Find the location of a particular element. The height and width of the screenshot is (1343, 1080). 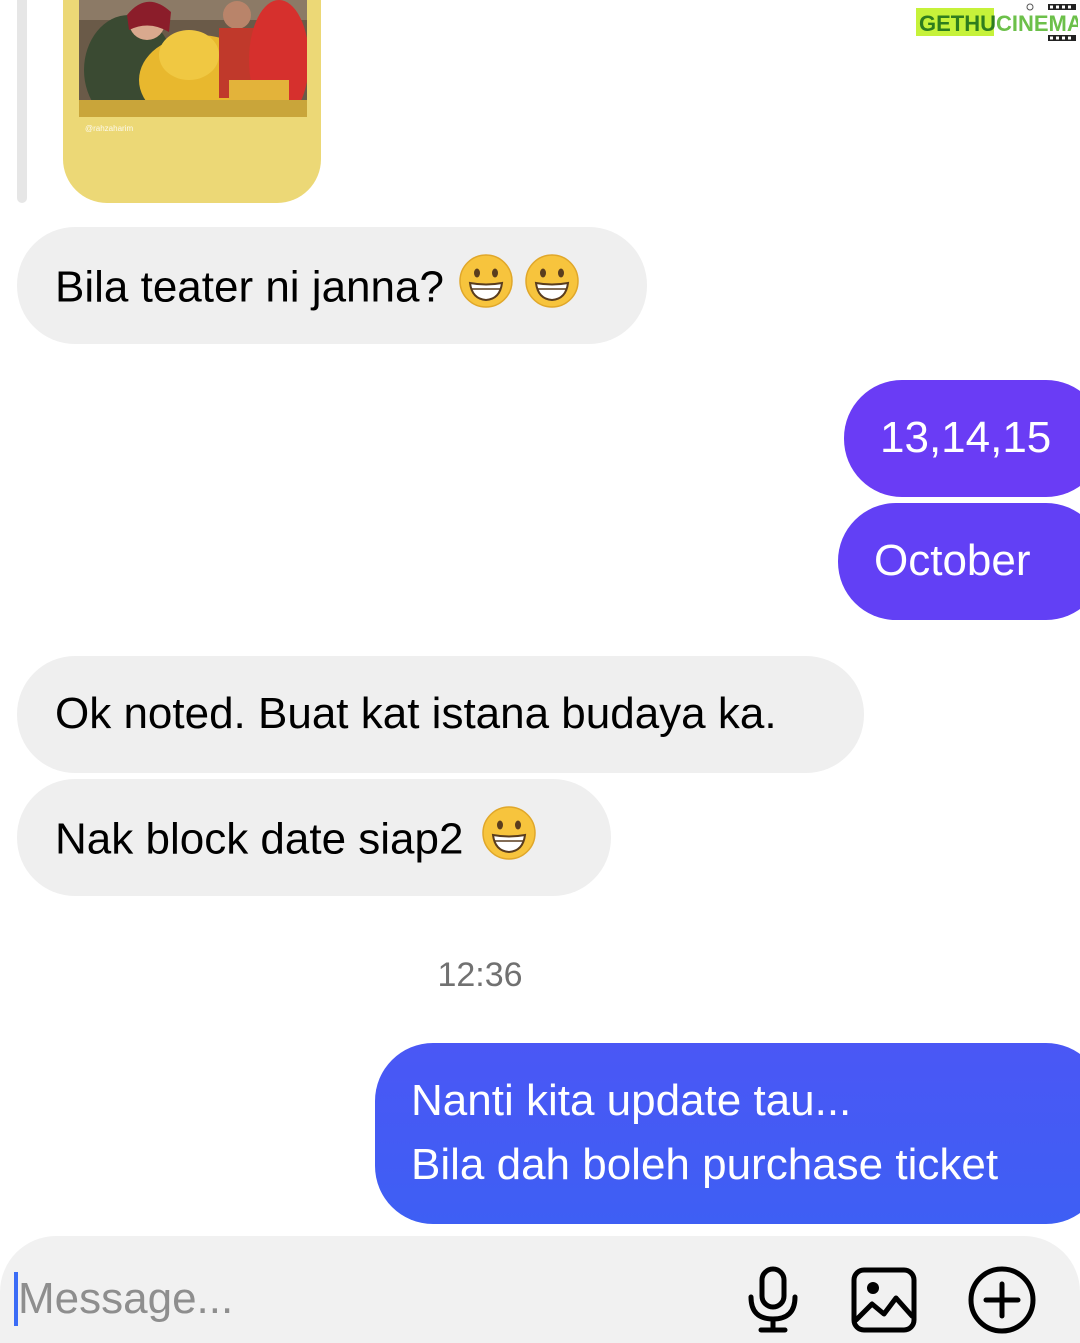

story-photo is located at coordinates (193, 58).